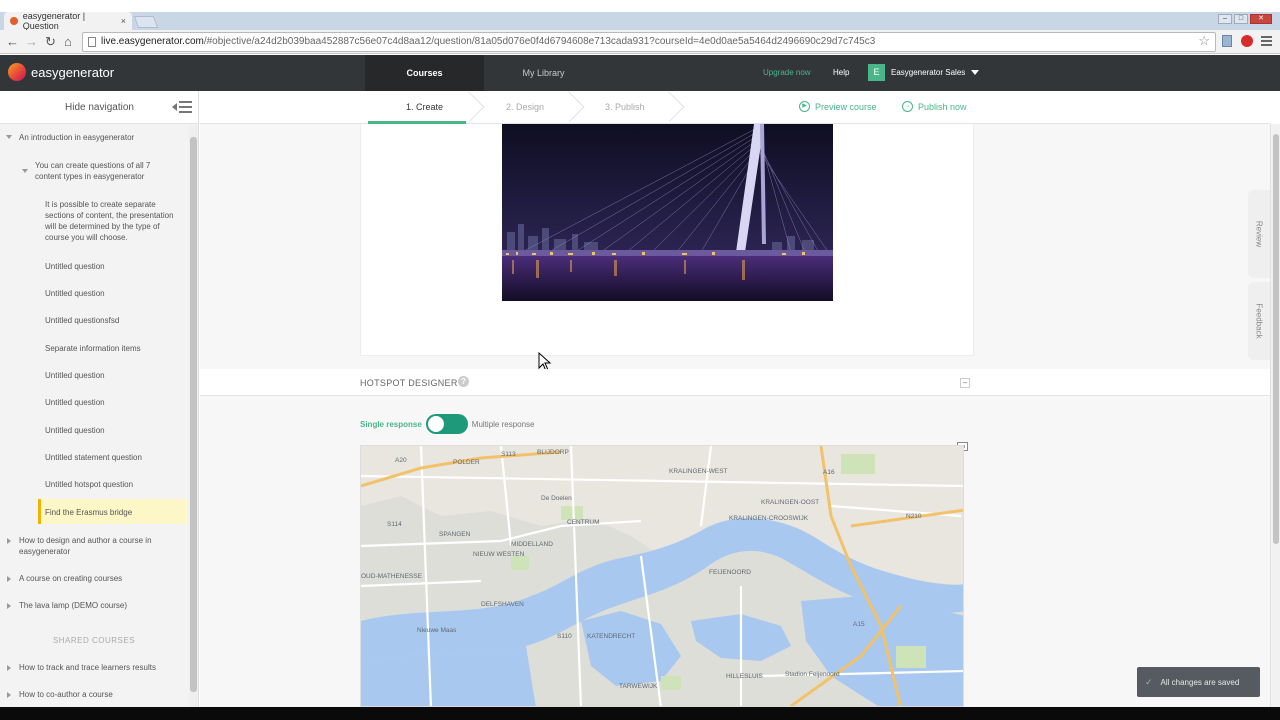 This screenshot has height=720, width=1280. Describe the element at coordinates (146, 22) in the screenshot. I see `new-tab-button` at that location.